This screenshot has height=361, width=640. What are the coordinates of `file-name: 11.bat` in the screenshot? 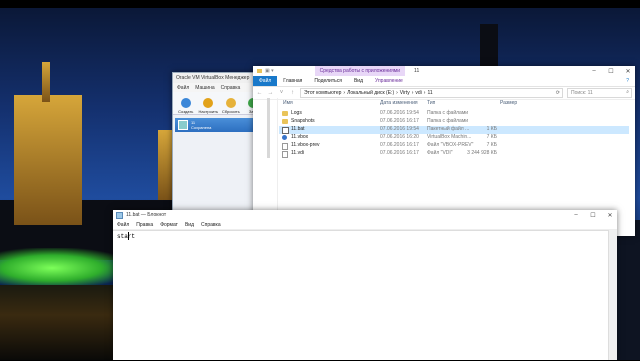 It's located at (298, 129).